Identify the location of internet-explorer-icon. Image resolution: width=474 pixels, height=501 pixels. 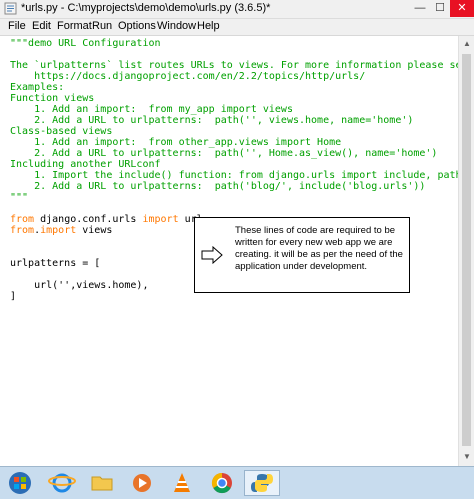
(62, 483).